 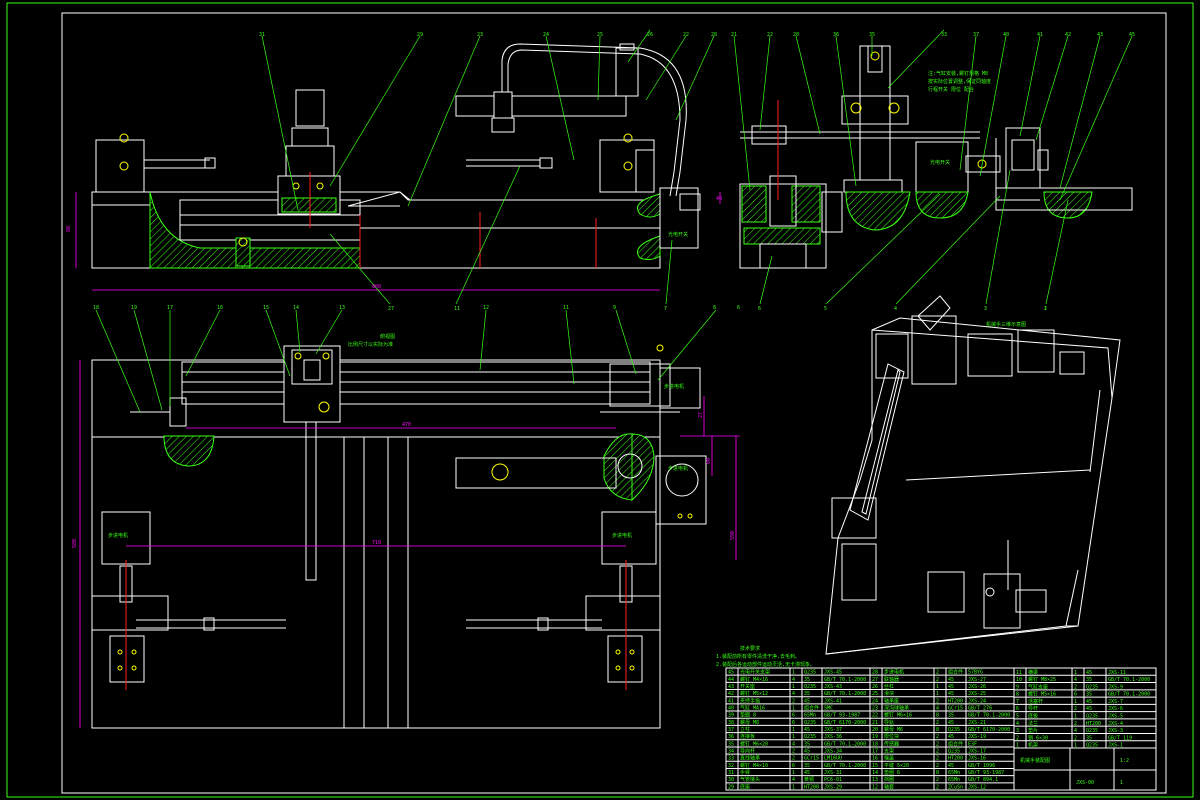 I want to click on bom-cell: 35, so click(x=807, y=680).